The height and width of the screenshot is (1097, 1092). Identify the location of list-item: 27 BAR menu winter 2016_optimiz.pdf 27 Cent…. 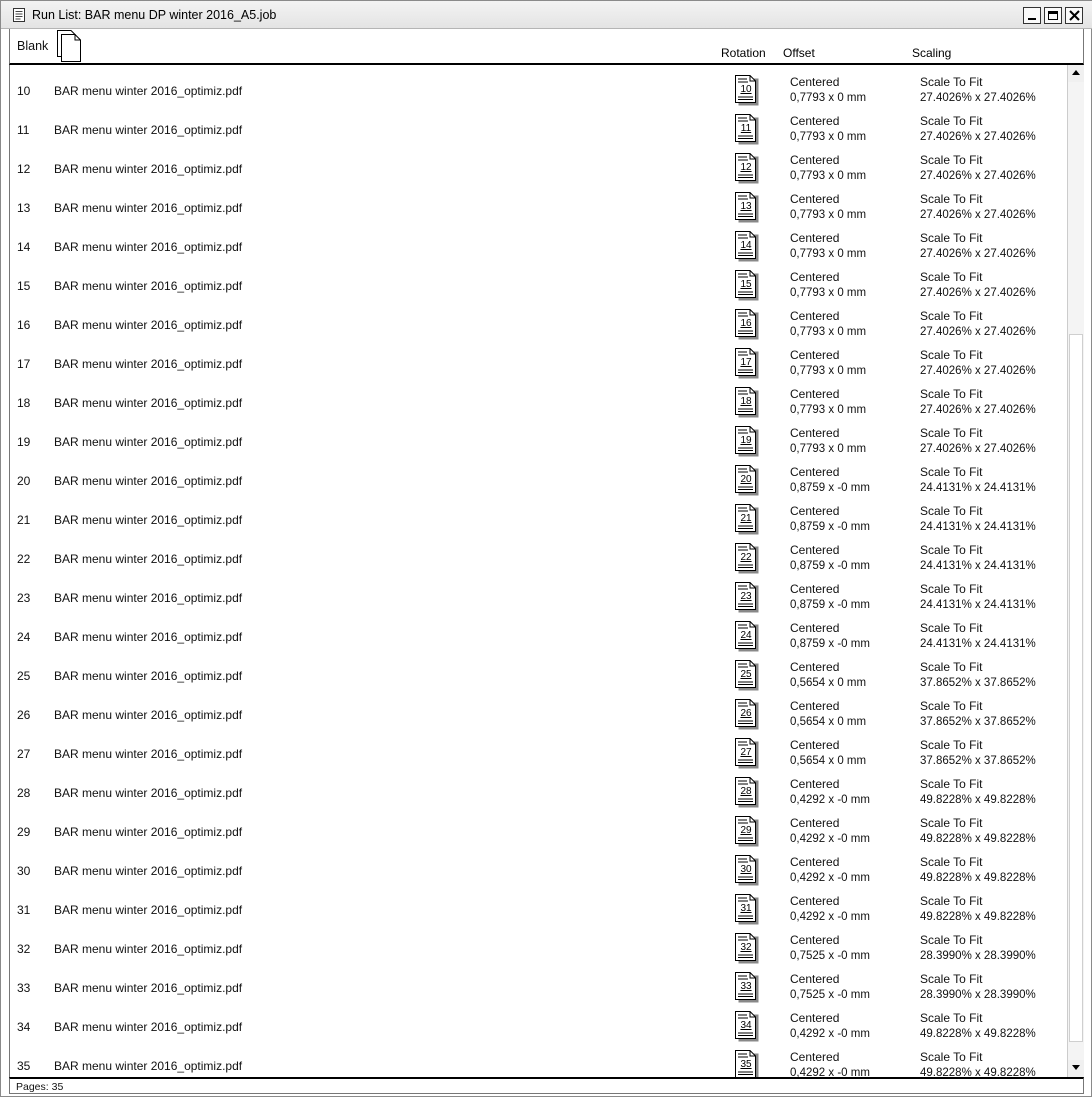
(538, 750).